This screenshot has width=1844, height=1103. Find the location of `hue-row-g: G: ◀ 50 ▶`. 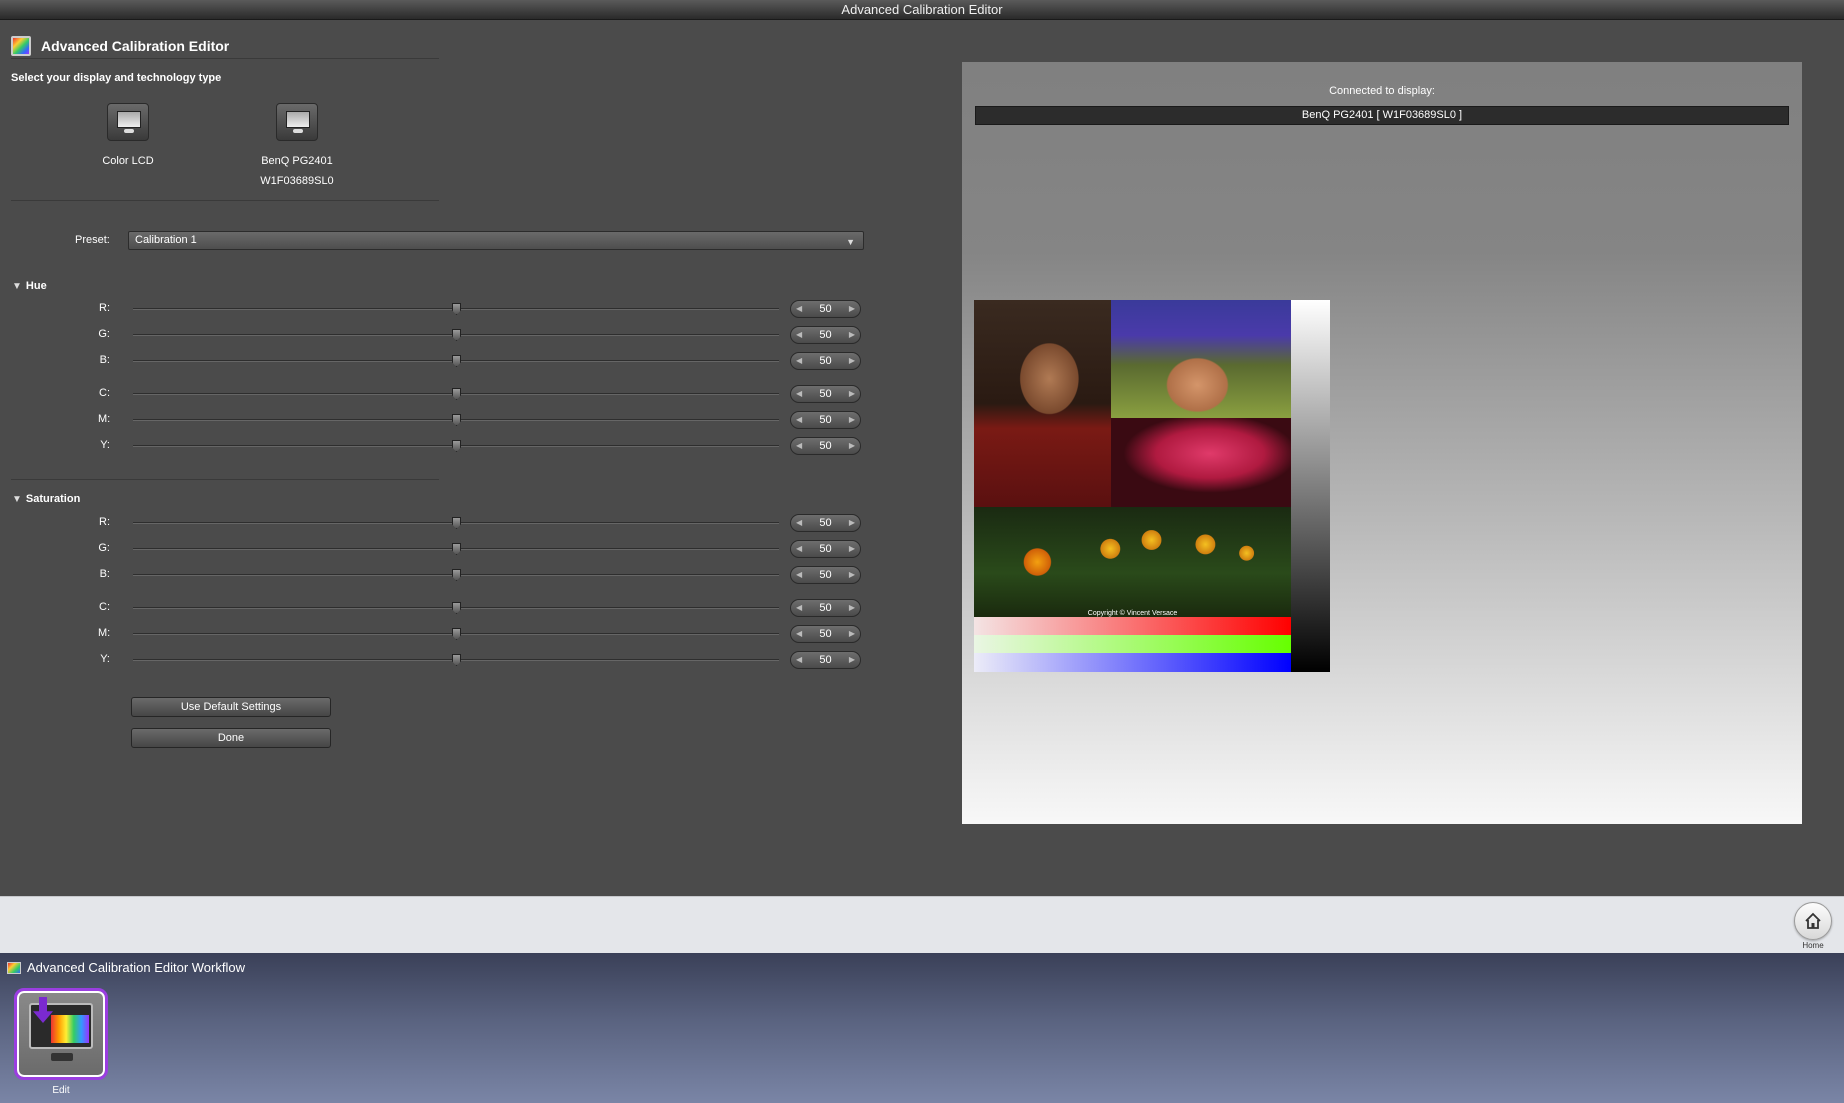

hue-row-g: G: ◀ 50 ▶ is located at coordinates (435, 335).